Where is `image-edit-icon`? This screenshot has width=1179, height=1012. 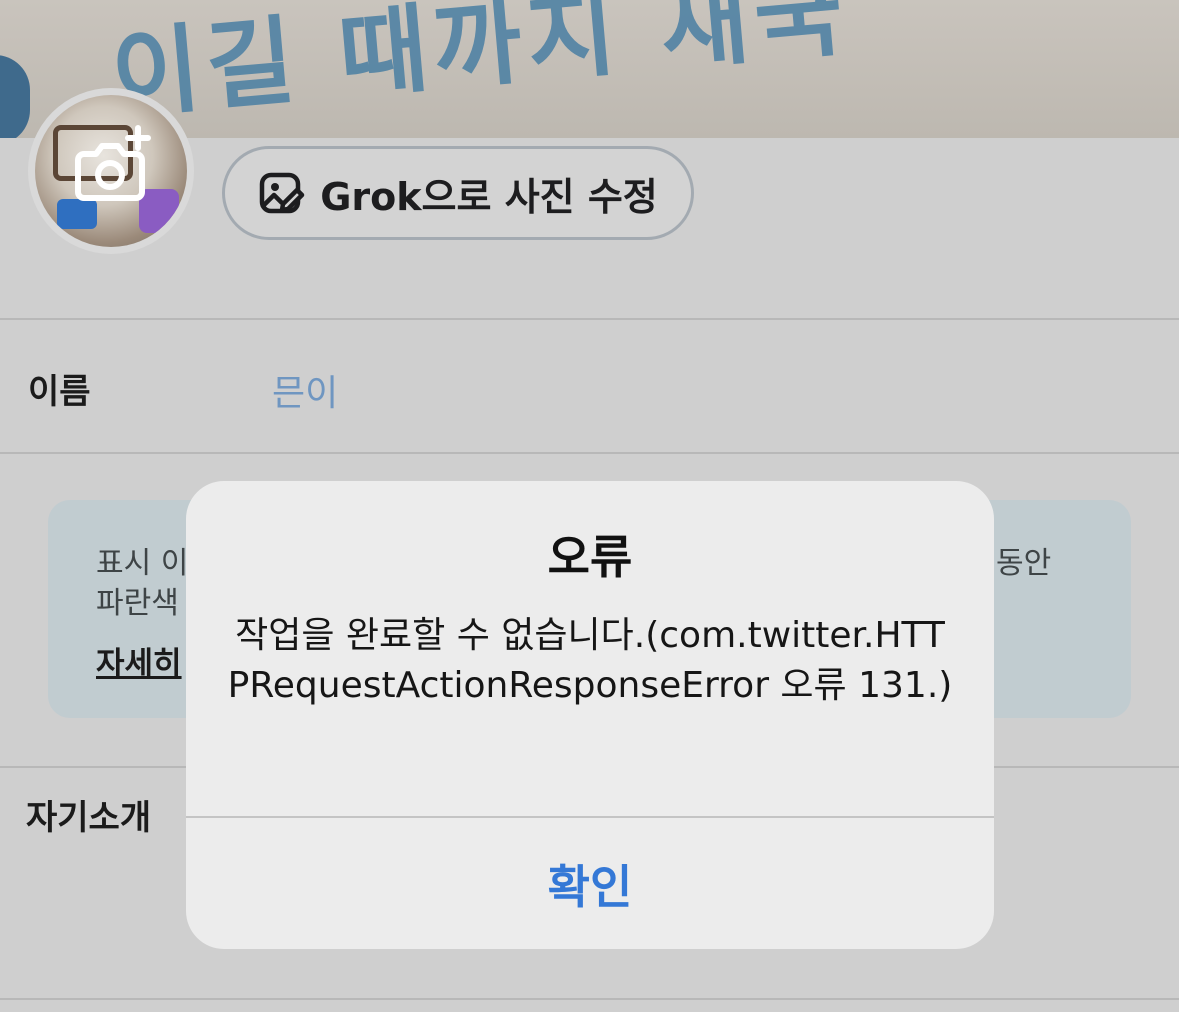
image-edit-icon is located at coordinates (282, 193).